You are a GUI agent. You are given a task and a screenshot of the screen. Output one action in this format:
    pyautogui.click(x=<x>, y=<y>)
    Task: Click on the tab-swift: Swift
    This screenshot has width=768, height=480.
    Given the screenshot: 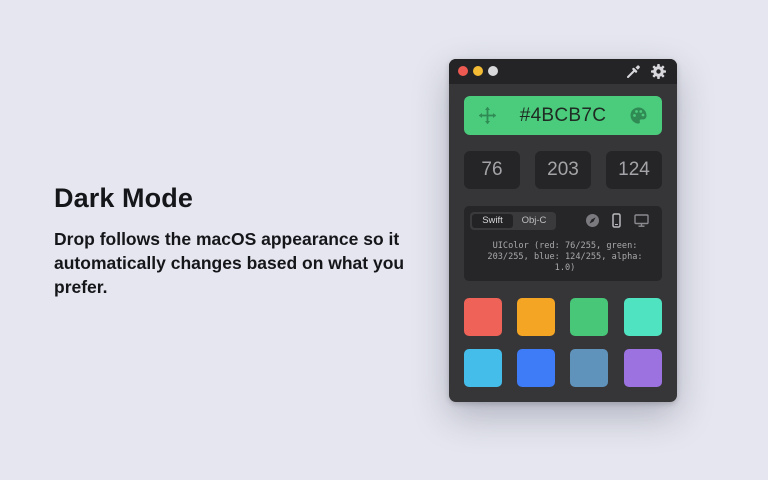 What is the action you would take?
    pyautogui.click(x=492, y=221)
    